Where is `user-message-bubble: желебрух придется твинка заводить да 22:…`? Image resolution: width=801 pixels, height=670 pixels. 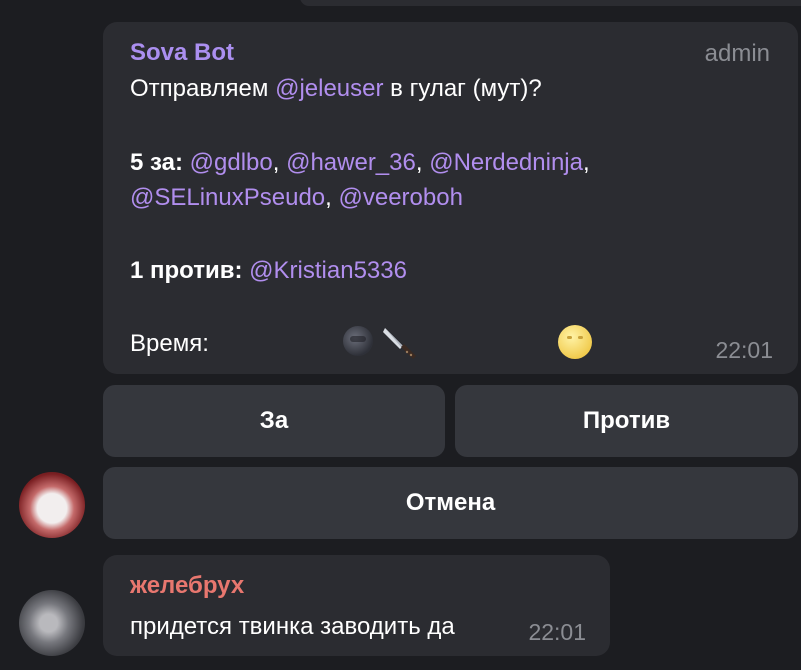 user-message-bubble: желебрух придется твинка заводить да 22:… is located at coordinates (356, 605).